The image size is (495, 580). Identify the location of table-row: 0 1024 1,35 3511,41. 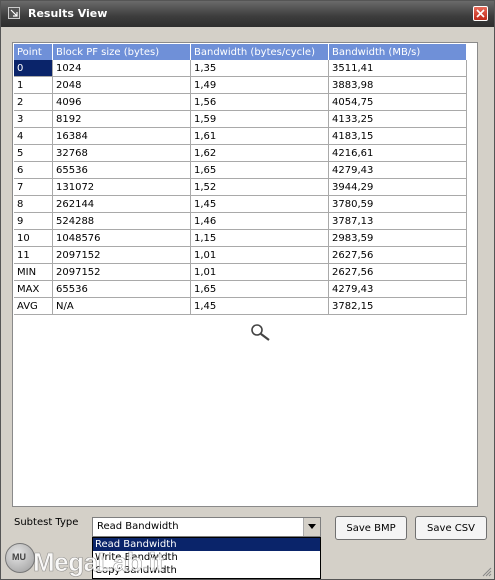
(240, 68).